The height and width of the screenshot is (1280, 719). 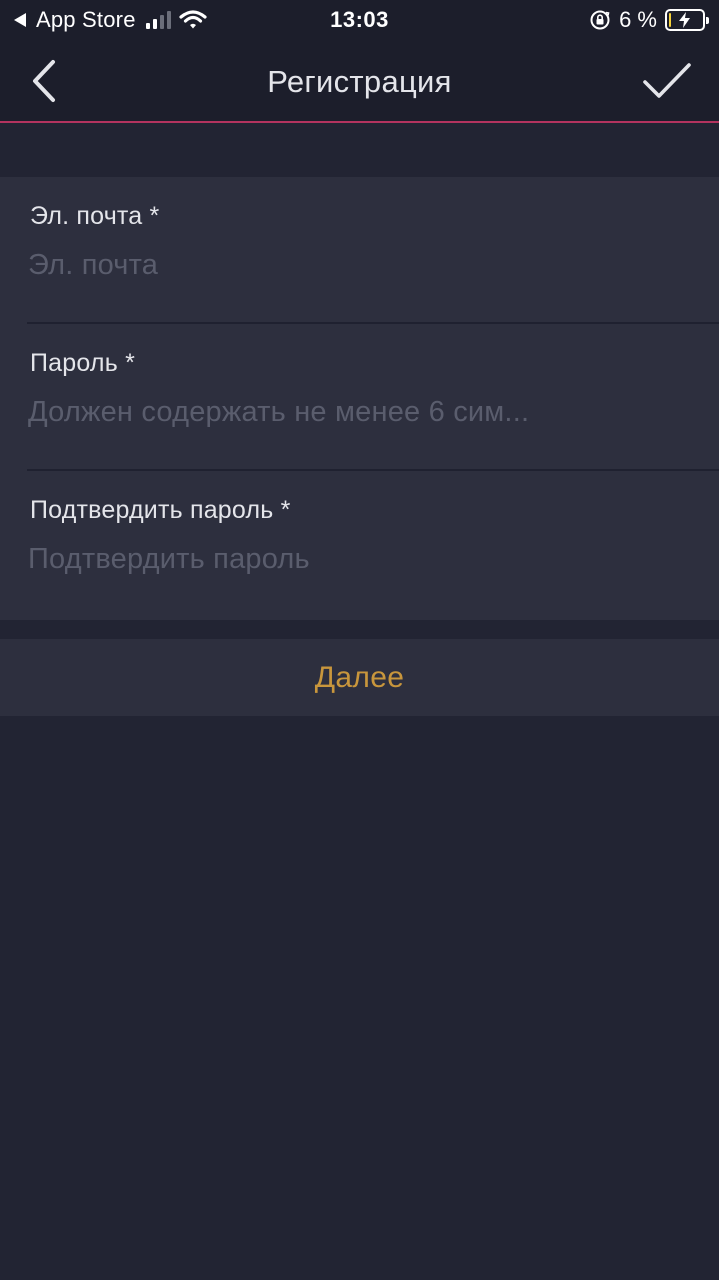 What do you see at coordinates (600, 20) in the screenshot?
I see `orientation-lock-icon` at bounding box center [600, 20].